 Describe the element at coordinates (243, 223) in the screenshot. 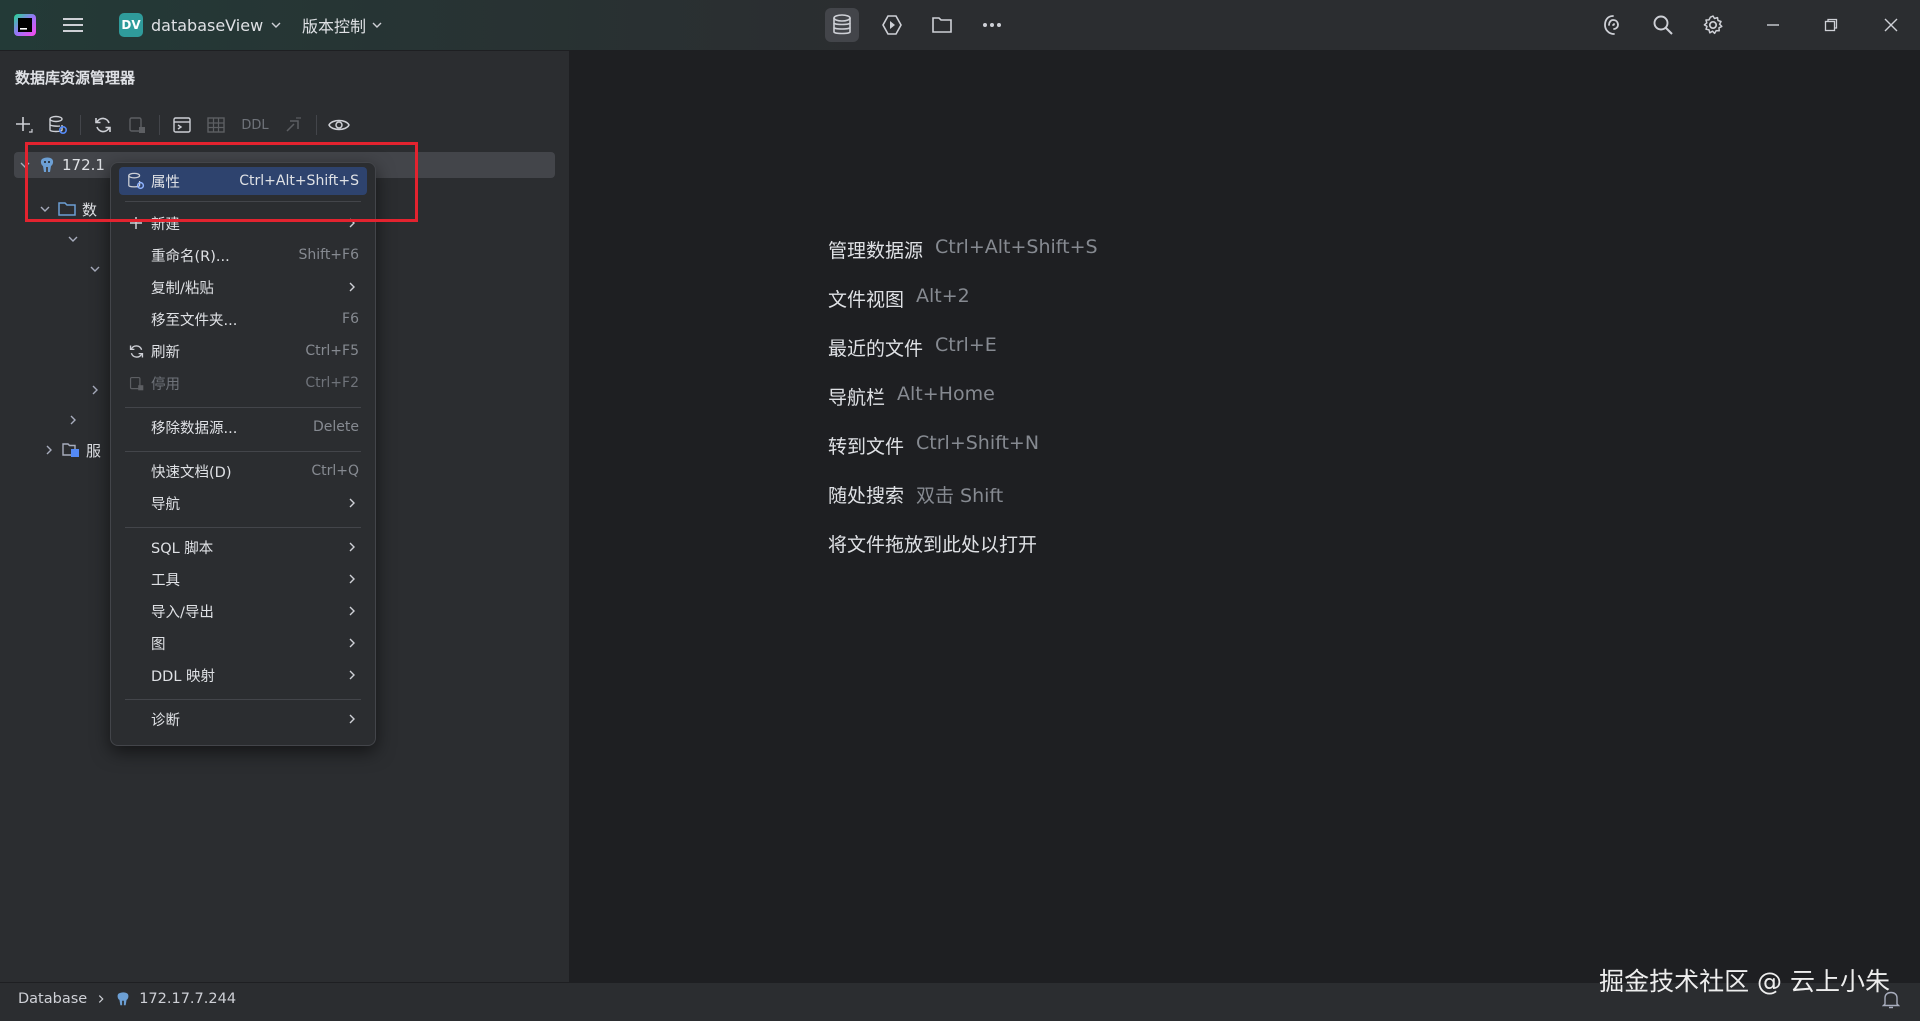

I see `menu-item-new: 新建` at that location.